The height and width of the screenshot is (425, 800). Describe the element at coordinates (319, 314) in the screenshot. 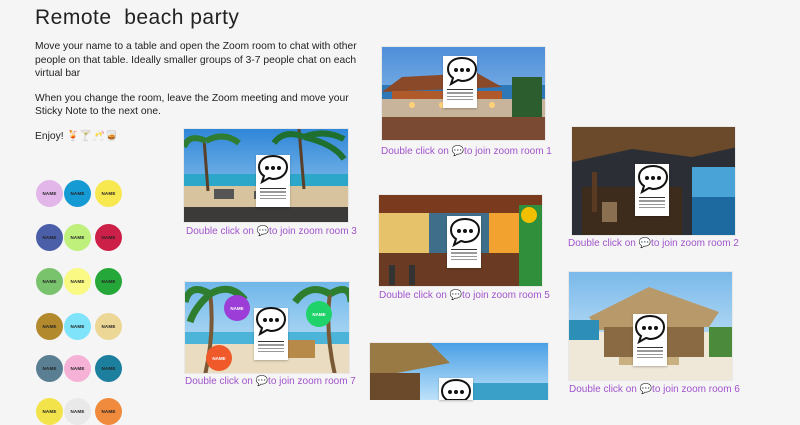

I see `name-sticky-green: NAME` at that location.